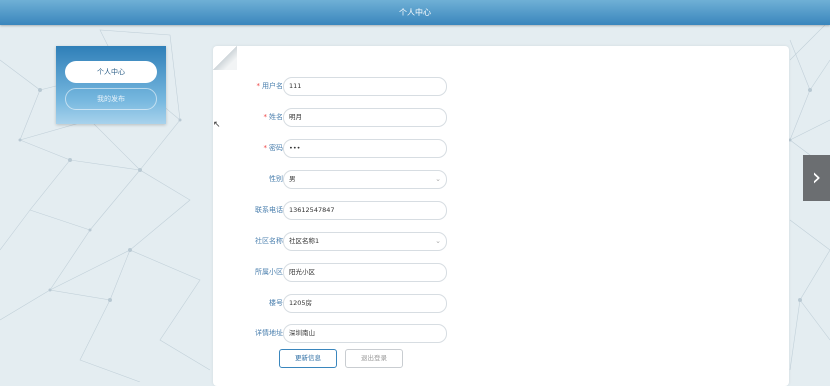 The height and width of the screenshot is (386, 830). I want to click on community-value: 社区名称1, so click(304, 241).